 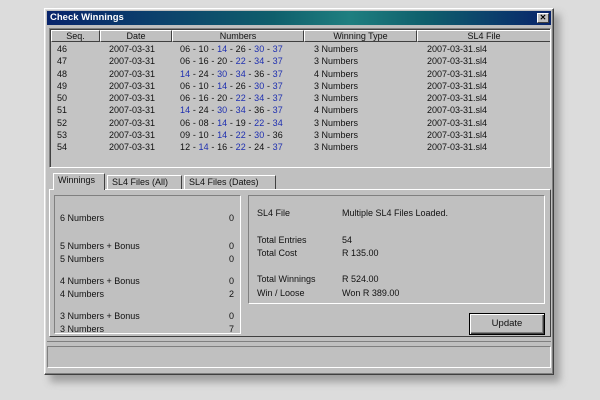 What do you see at coordinates (82, 329) in the screenshot?
I see `count-label: 3 Numbers` at bounding box center [82, 329].